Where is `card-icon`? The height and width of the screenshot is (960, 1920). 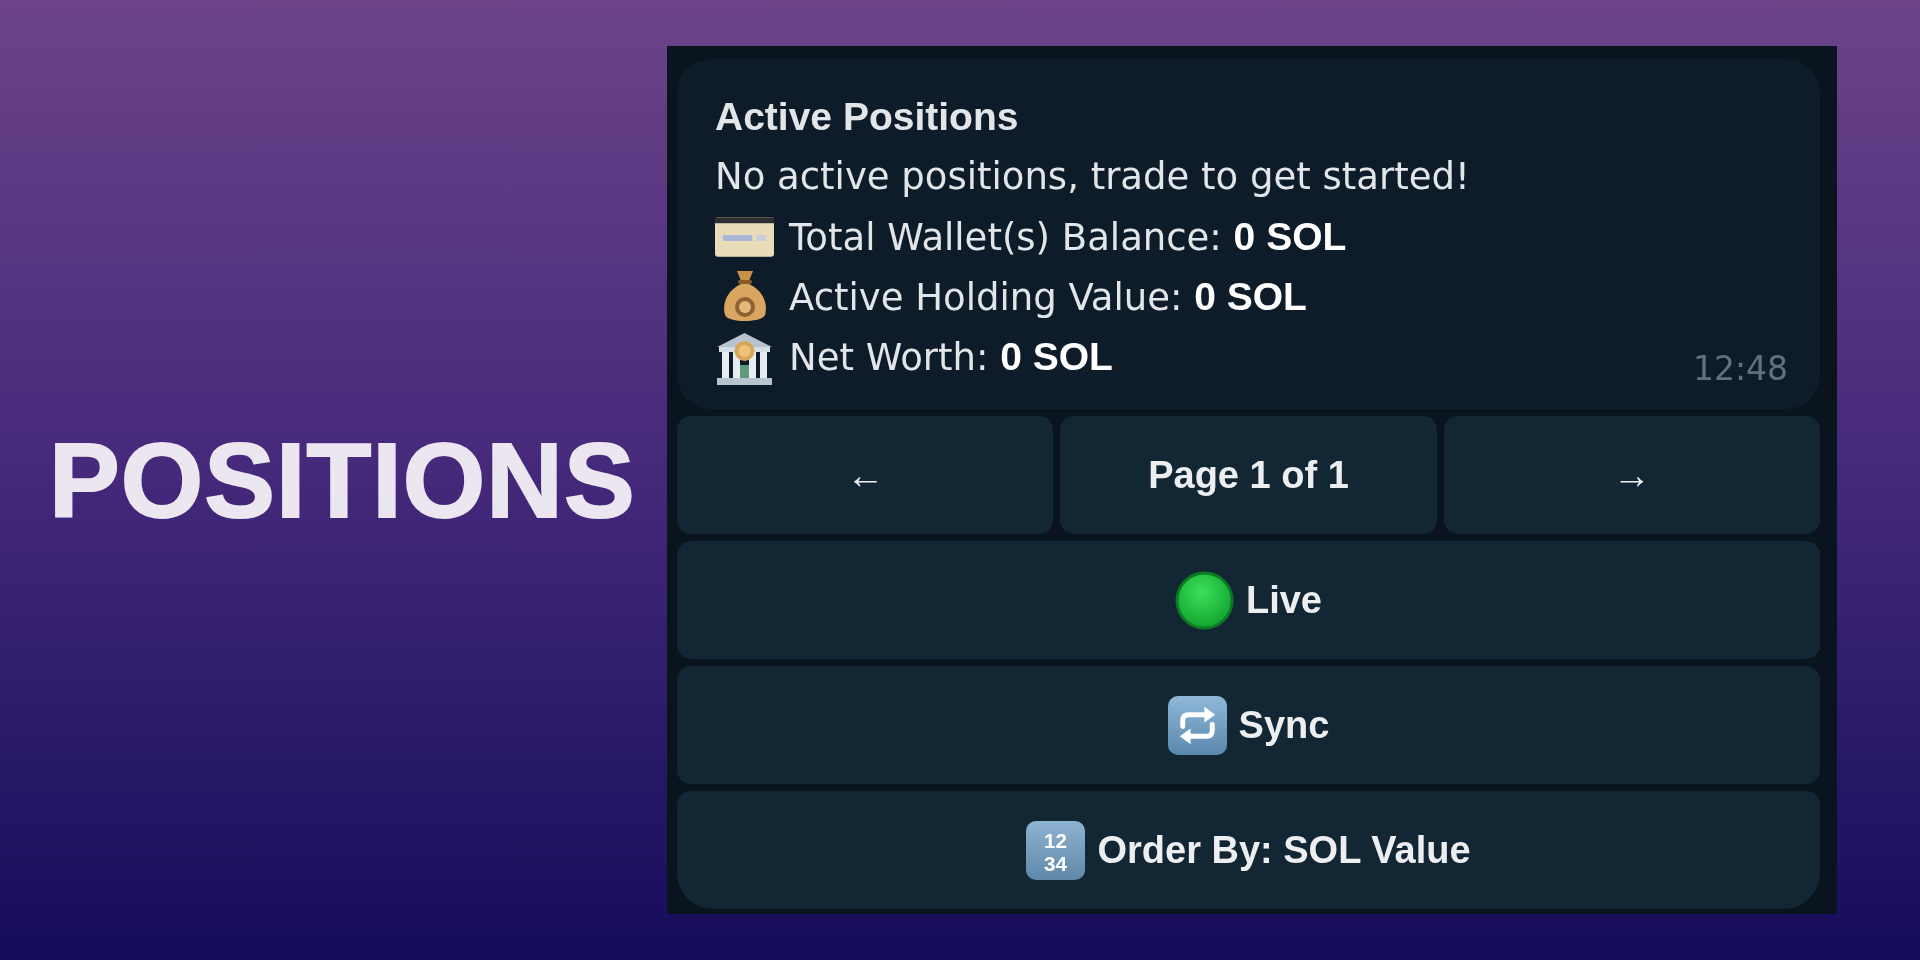 card-icon is located at coordinates (744, 237).